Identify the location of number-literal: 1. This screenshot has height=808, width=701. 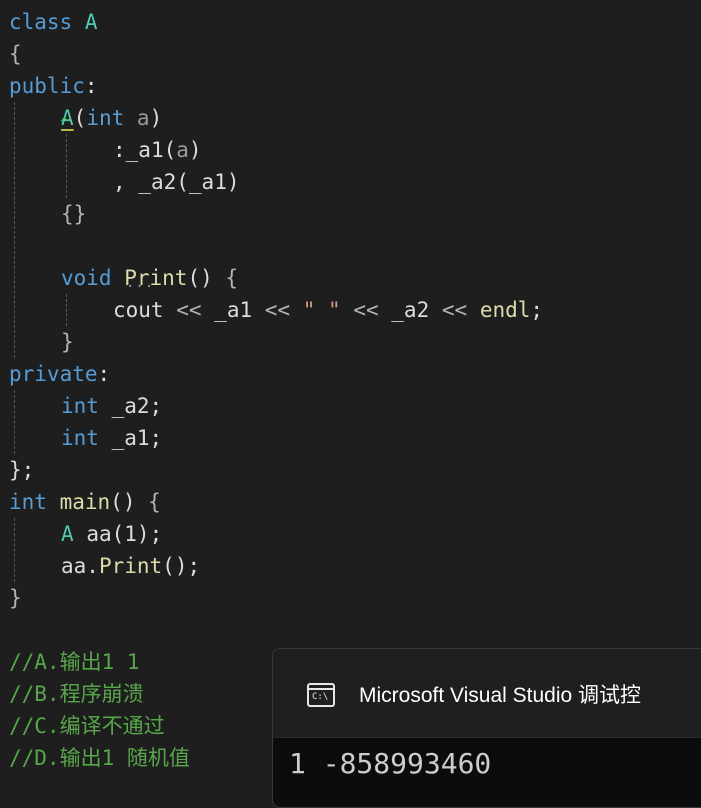
(130, 534).